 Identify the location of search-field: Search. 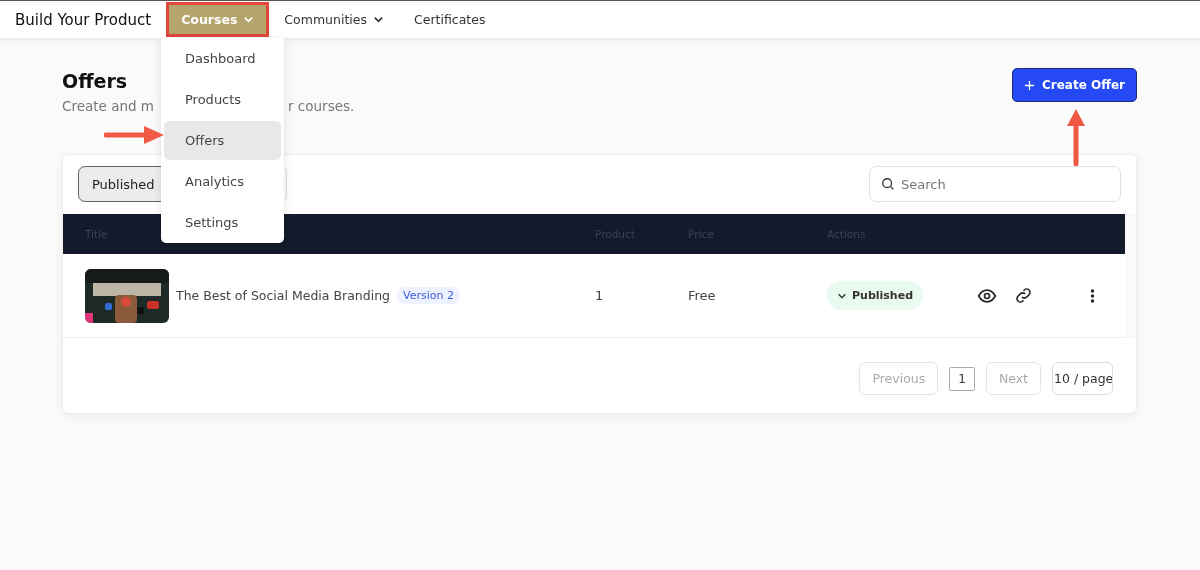
(995, 184).